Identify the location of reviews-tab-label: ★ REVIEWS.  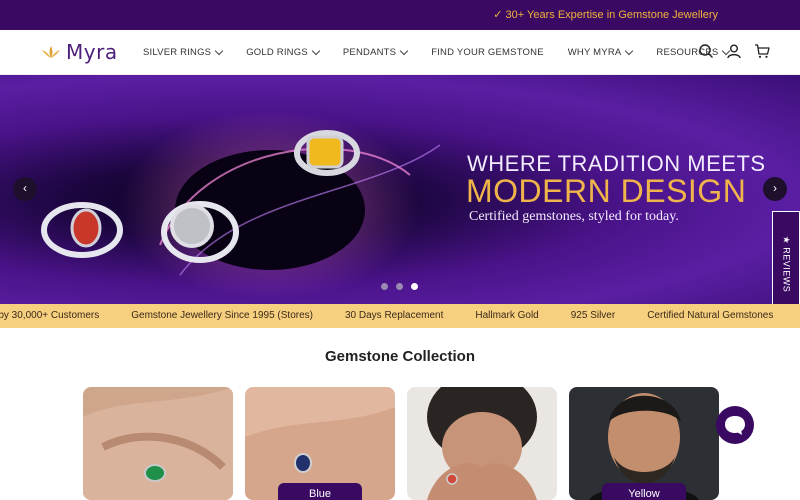
(786, 264).